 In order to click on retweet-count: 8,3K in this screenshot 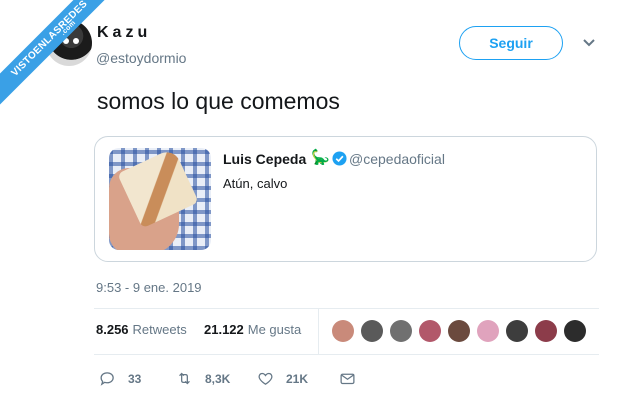, I will do `click(218, 378)`.